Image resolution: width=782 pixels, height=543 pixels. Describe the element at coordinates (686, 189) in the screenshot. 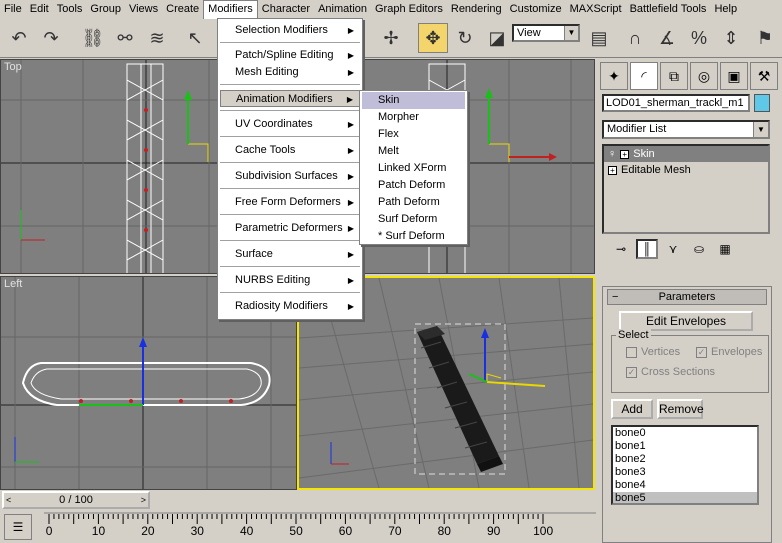

I see `modifier-stack: ♀ + Skin + Editable Mesh` at that location.